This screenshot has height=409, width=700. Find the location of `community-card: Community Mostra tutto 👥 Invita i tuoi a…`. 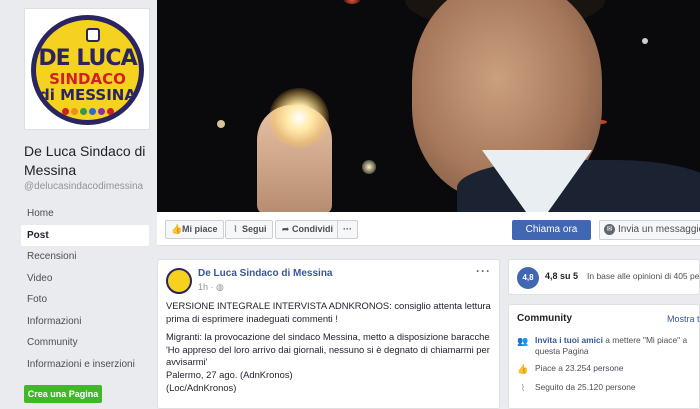

community-card: Community Mostra tutto 👥 Invita i tuoi a… is located at coordinates (604, 356).